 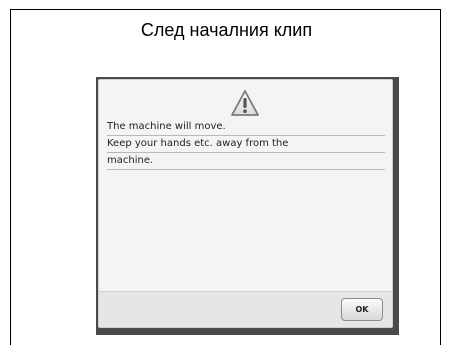 I want to click on message-line: Keep your hands etc. away from the, so click(x=246, y=144).